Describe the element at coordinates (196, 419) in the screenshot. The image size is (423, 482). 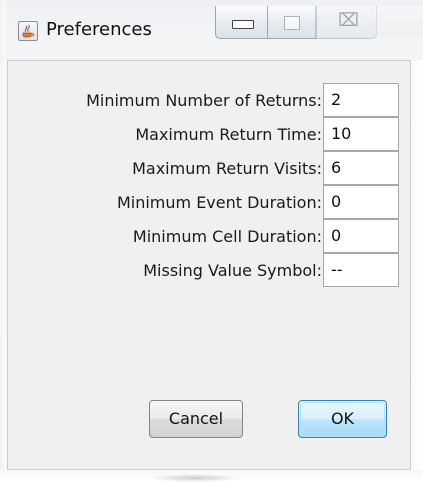
I see `cancel-button: Cancel` at that location.